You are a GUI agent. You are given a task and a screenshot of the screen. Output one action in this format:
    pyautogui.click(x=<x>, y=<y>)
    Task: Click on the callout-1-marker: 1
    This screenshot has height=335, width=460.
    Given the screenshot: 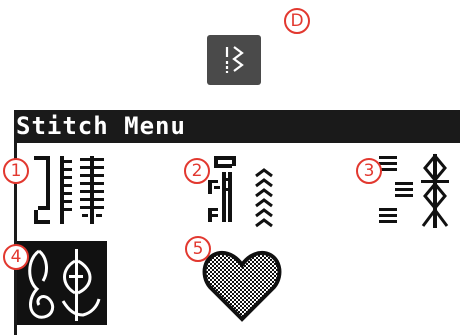 What is the action you would take?
    pyautogui.click(x=16, y=171)
    